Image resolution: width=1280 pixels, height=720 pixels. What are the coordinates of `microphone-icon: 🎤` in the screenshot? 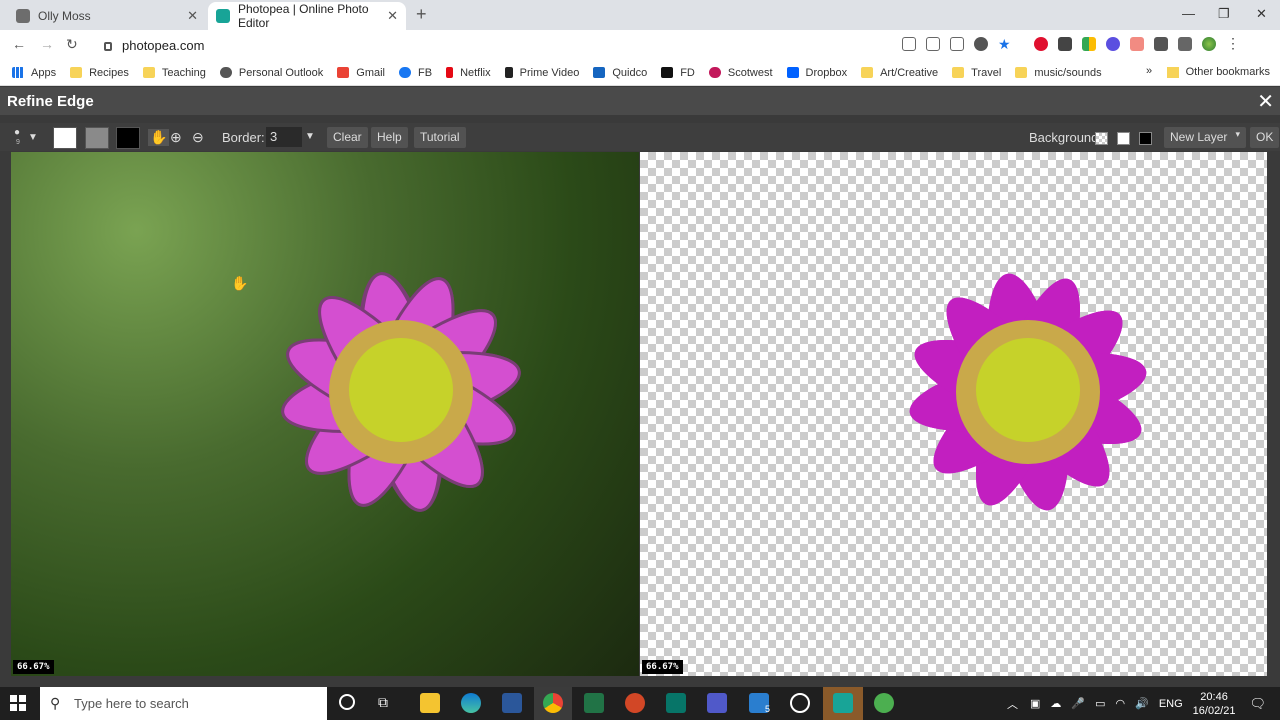 It's located at (1078, 703).